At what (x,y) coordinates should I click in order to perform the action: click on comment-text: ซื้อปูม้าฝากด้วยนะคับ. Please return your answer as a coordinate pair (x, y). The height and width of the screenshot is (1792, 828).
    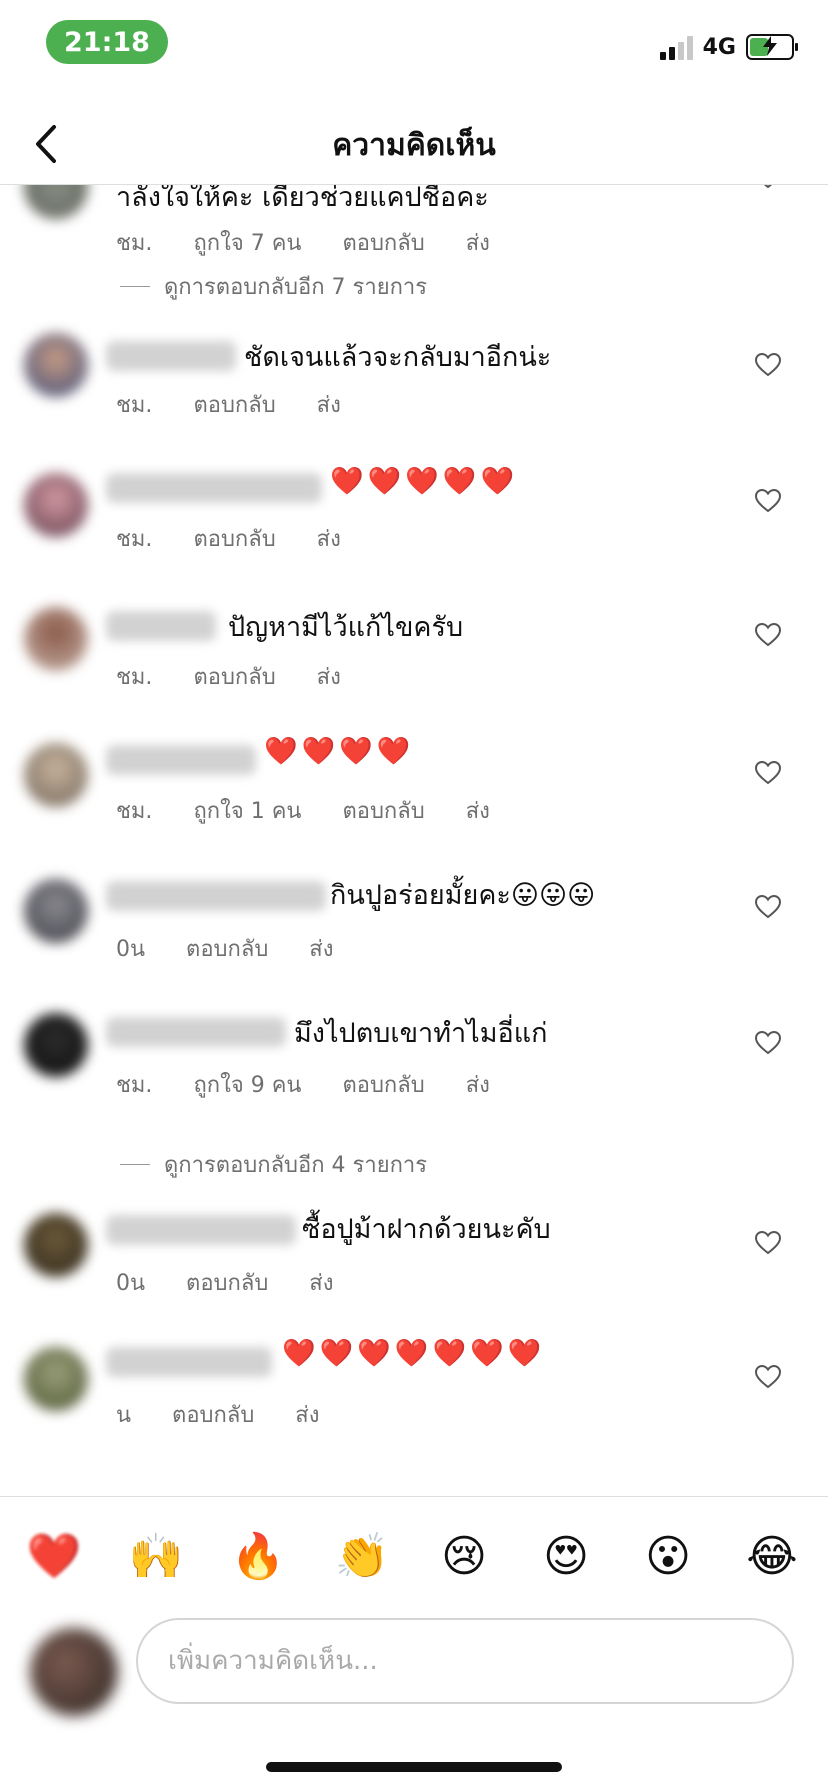
    Looking at the image, I should click on (426, 1229).